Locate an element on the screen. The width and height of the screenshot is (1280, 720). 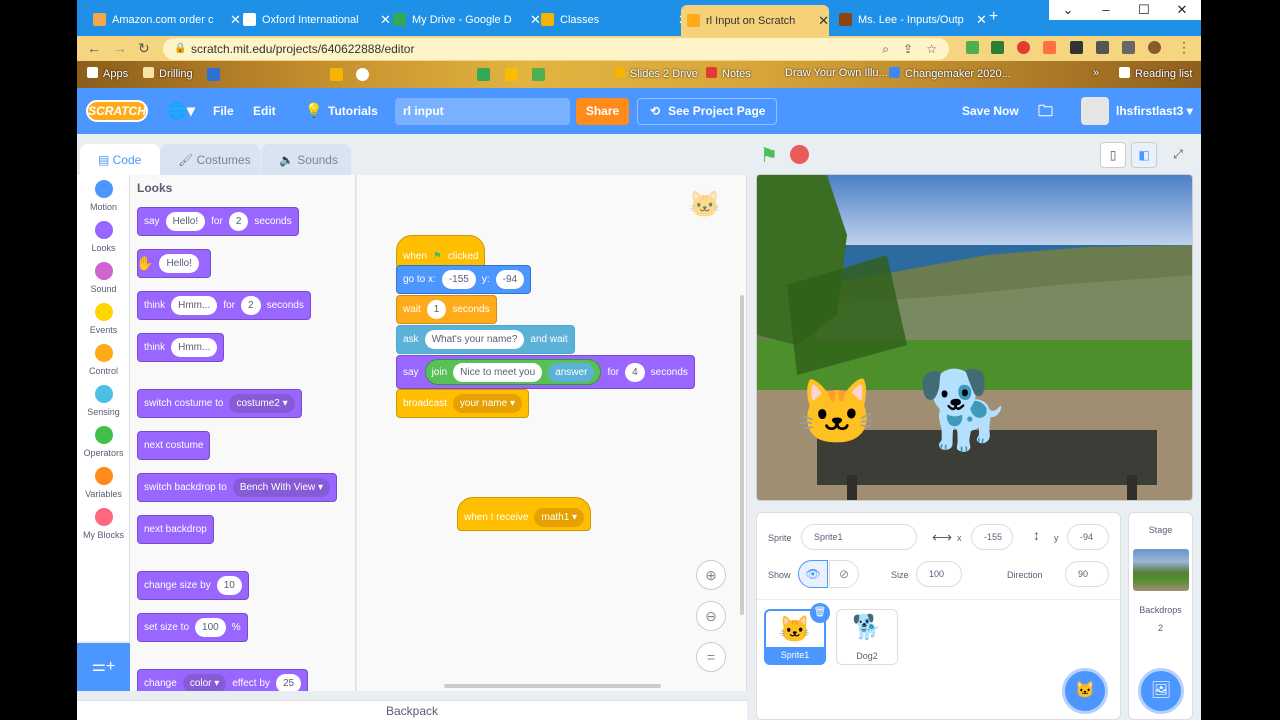
bookmark-item: Drilling is located at coordinates (168, 73).